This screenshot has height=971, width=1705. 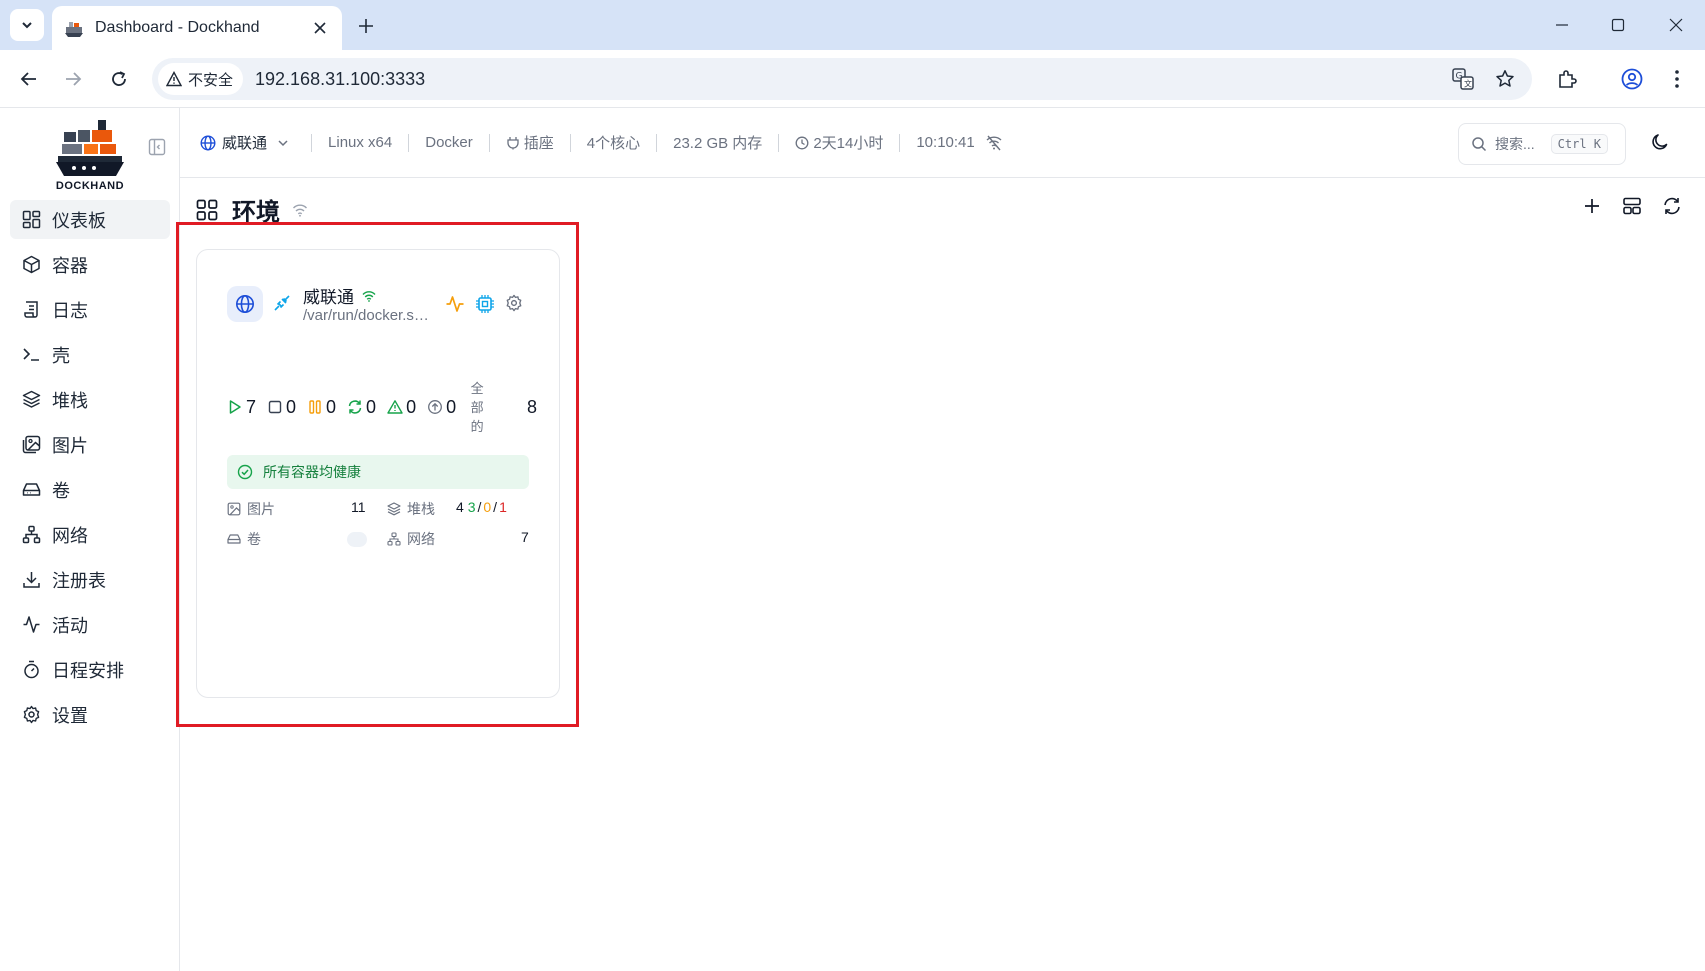 I want to click on browser-tab-dashboard: Dashboard - Dockhand, so click(x=197, y=28).